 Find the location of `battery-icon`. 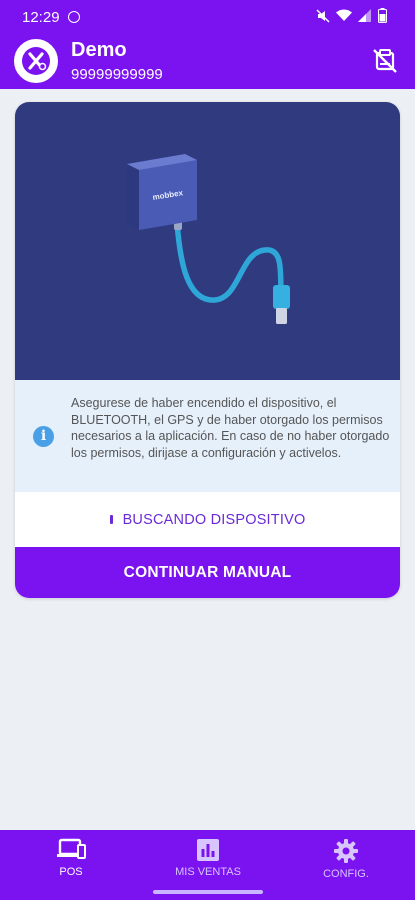

battery-icon is located at coordinates (382, 15).